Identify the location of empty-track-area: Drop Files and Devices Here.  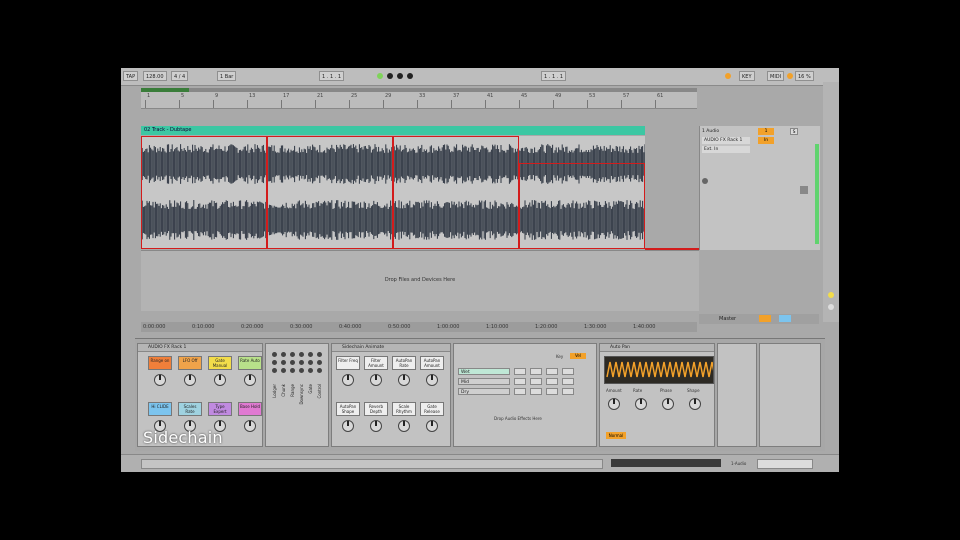
(420, 280).